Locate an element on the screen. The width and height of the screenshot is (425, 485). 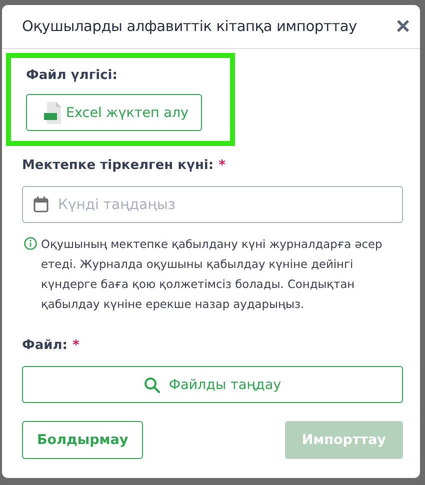
info-icon is located at coordinates (30, 243).